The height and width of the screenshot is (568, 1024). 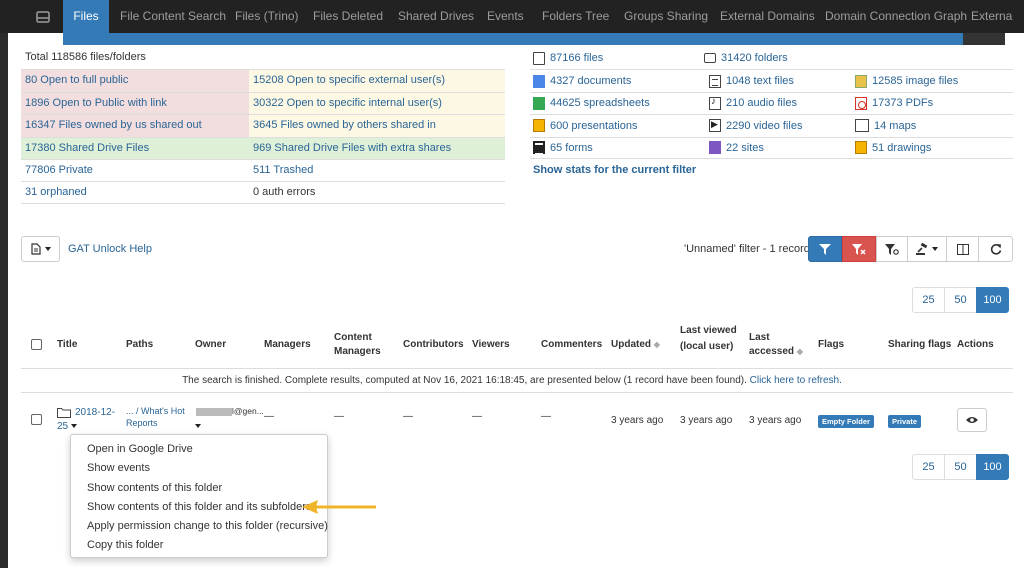 I want to click on stat-maps: 14 maps, so click(x=932, y=125).